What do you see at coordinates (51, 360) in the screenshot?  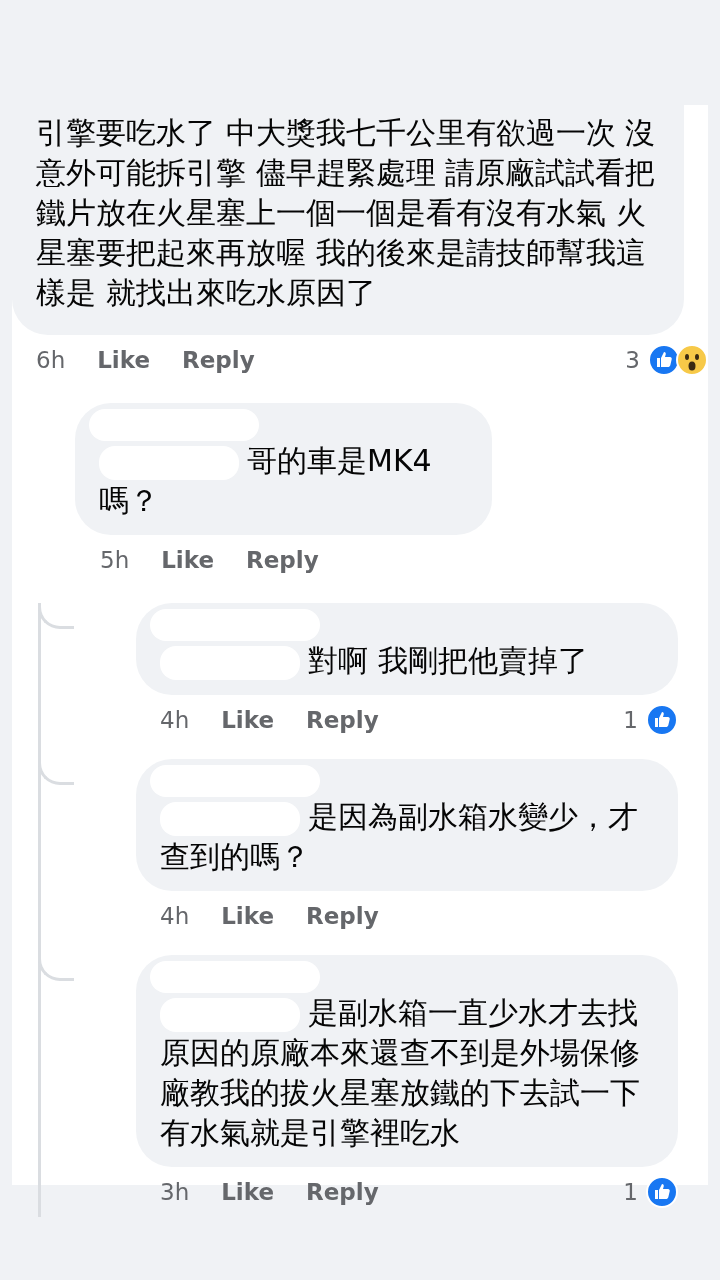 I see `comment-time: 6h` at bounding box center [51, 360].